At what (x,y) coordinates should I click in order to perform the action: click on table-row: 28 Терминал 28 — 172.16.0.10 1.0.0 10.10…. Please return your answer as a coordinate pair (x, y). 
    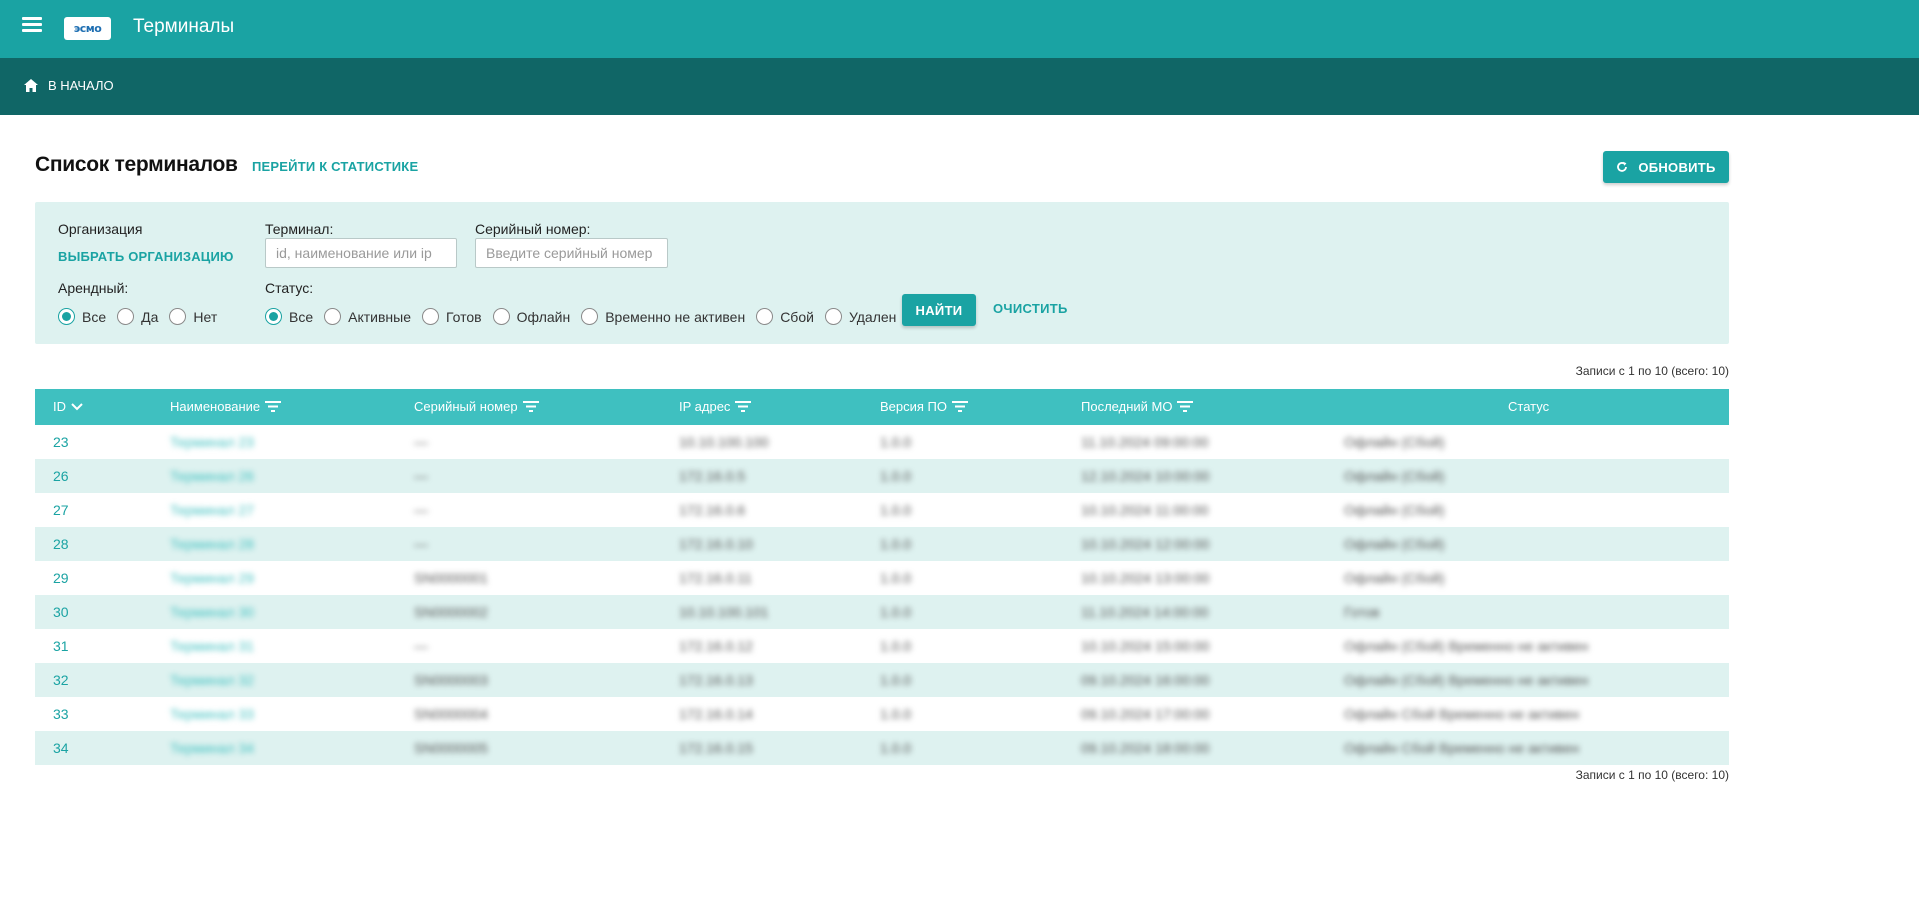
    Looking at the image, I should click on (882, 544).